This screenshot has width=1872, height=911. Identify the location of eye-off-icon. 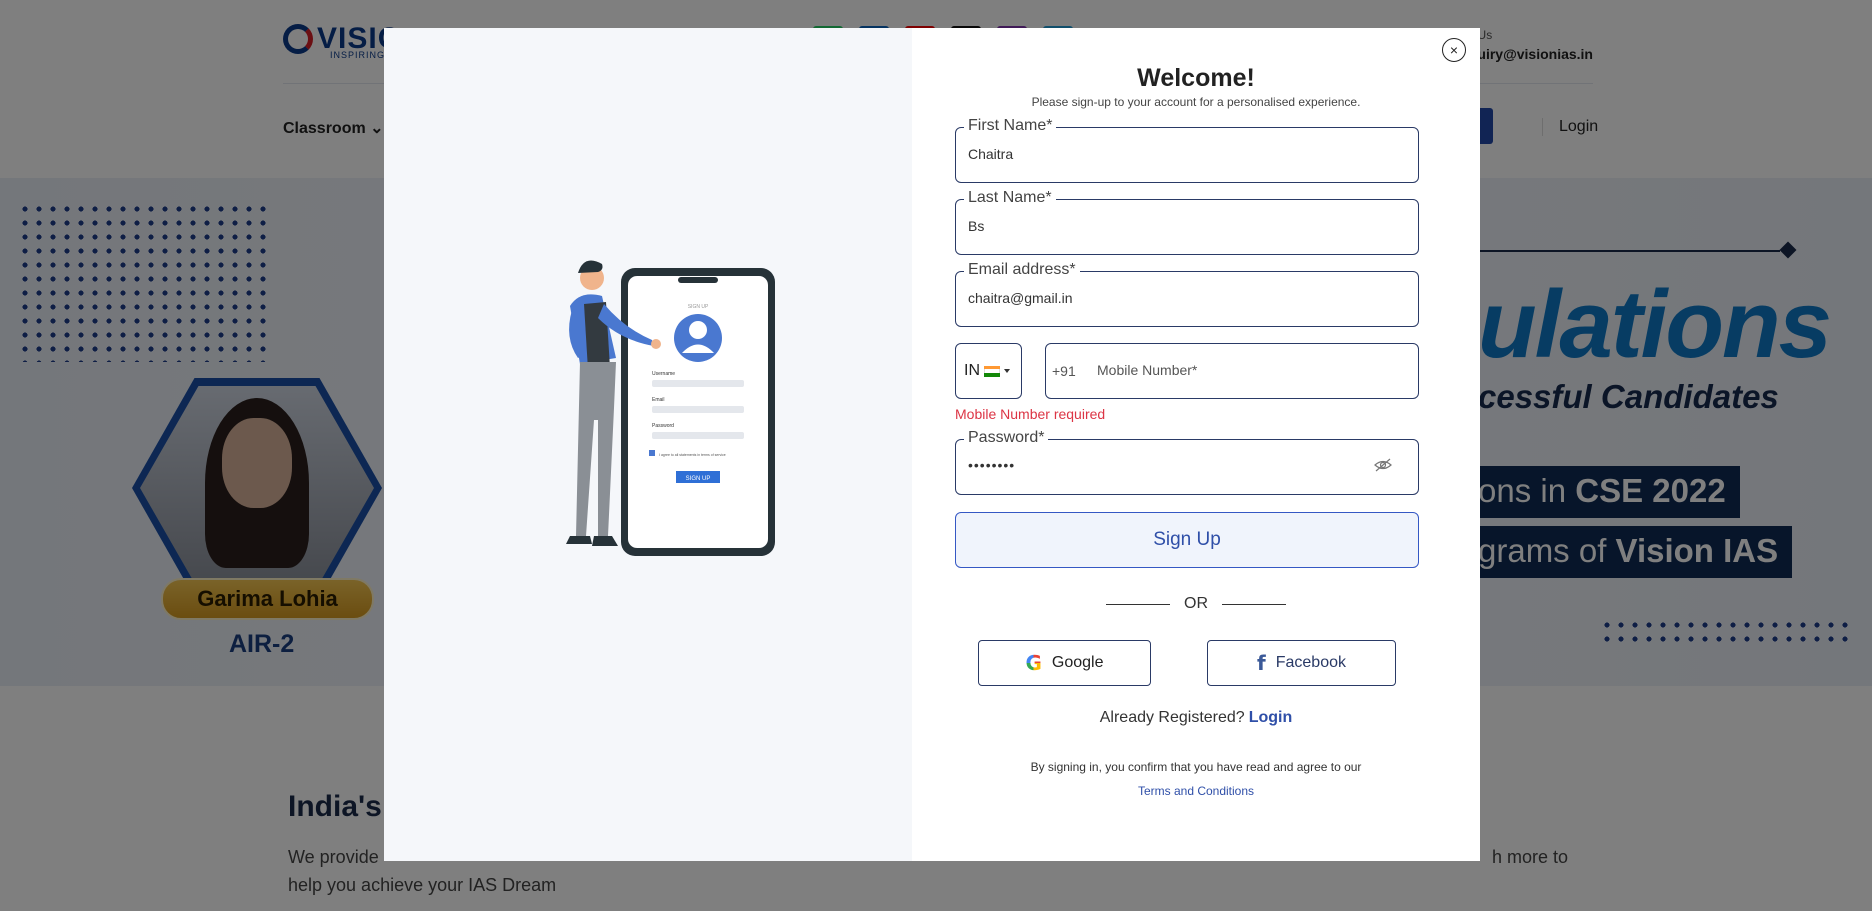
(1383, 465).